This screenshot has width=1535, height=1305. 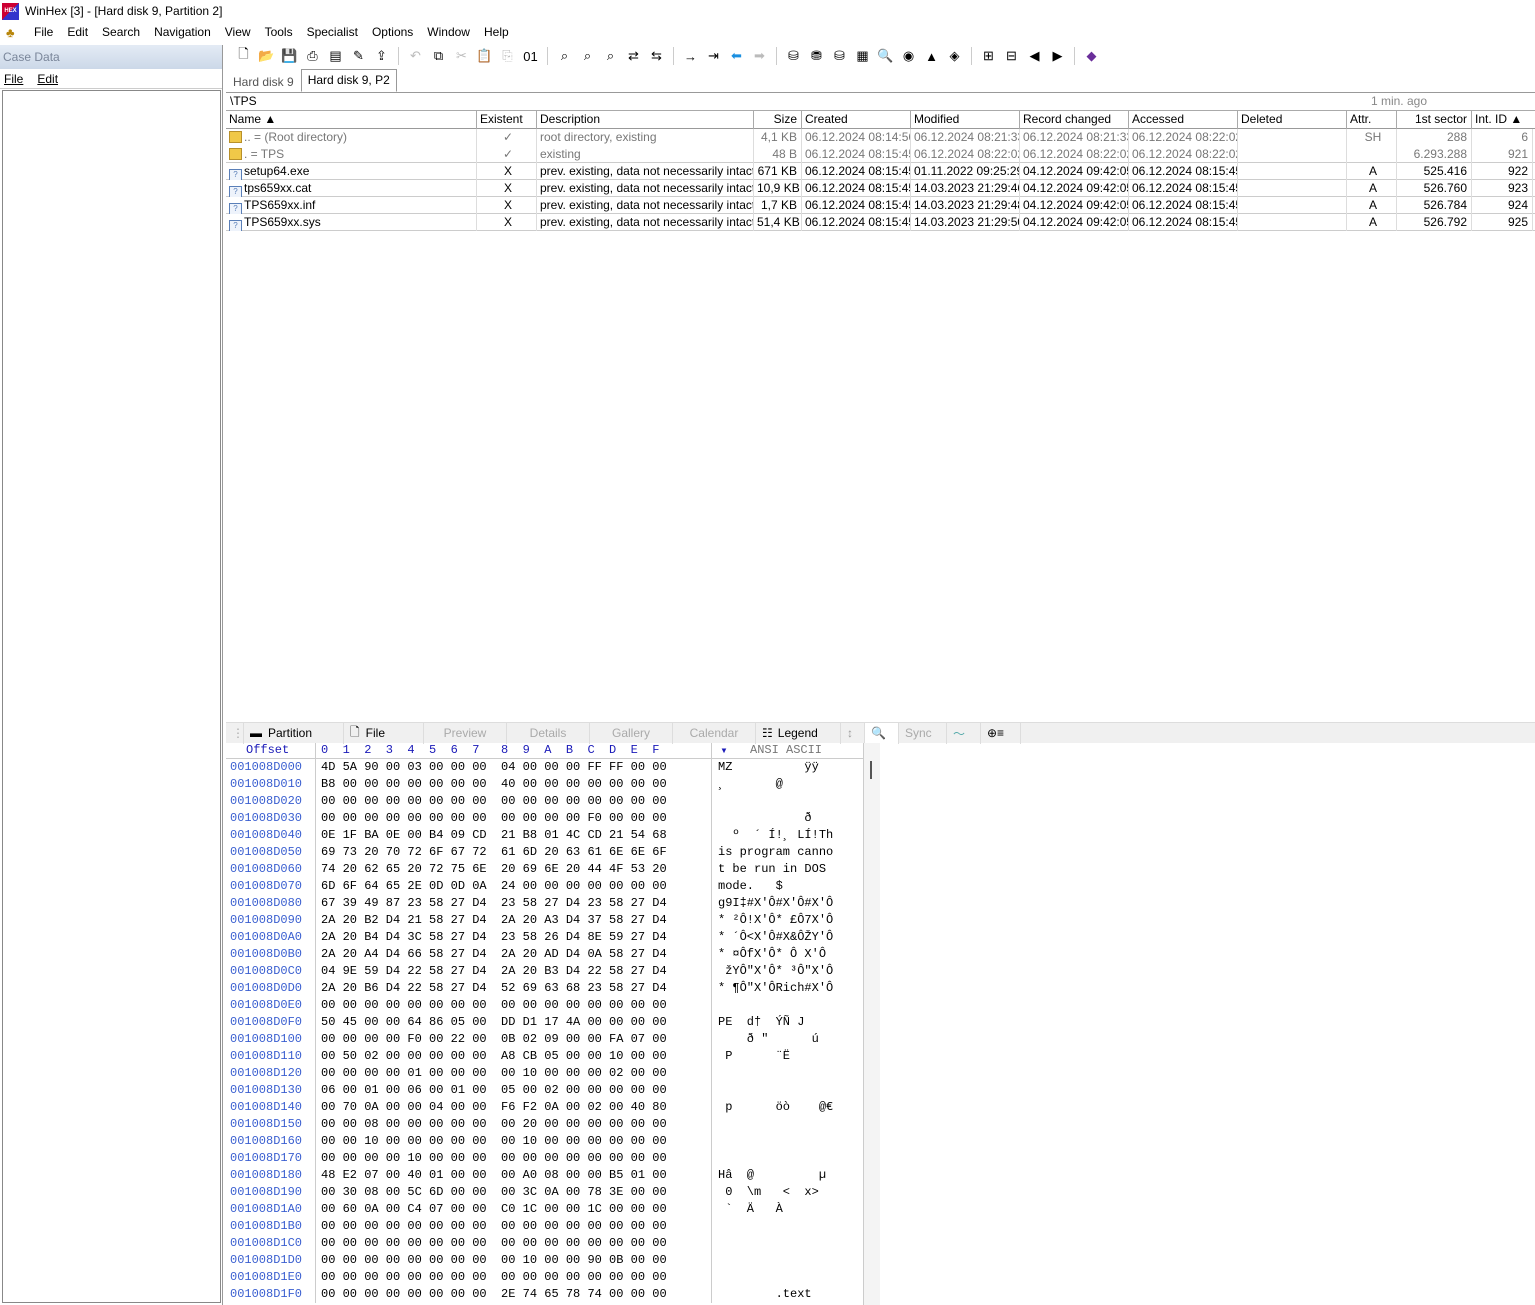 I want to click on column-header-created: Created, so click(x=856, y=120).